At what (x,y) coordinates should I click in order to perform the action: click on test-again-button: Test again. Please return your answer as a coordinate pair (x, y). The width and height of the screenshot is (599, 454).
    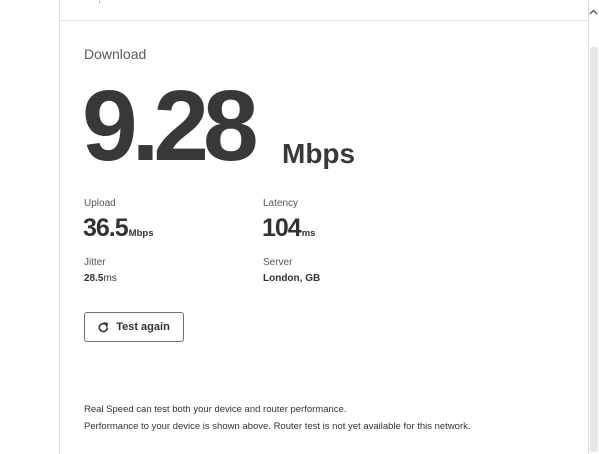
    Looking at the image, I should click on (134, 327).